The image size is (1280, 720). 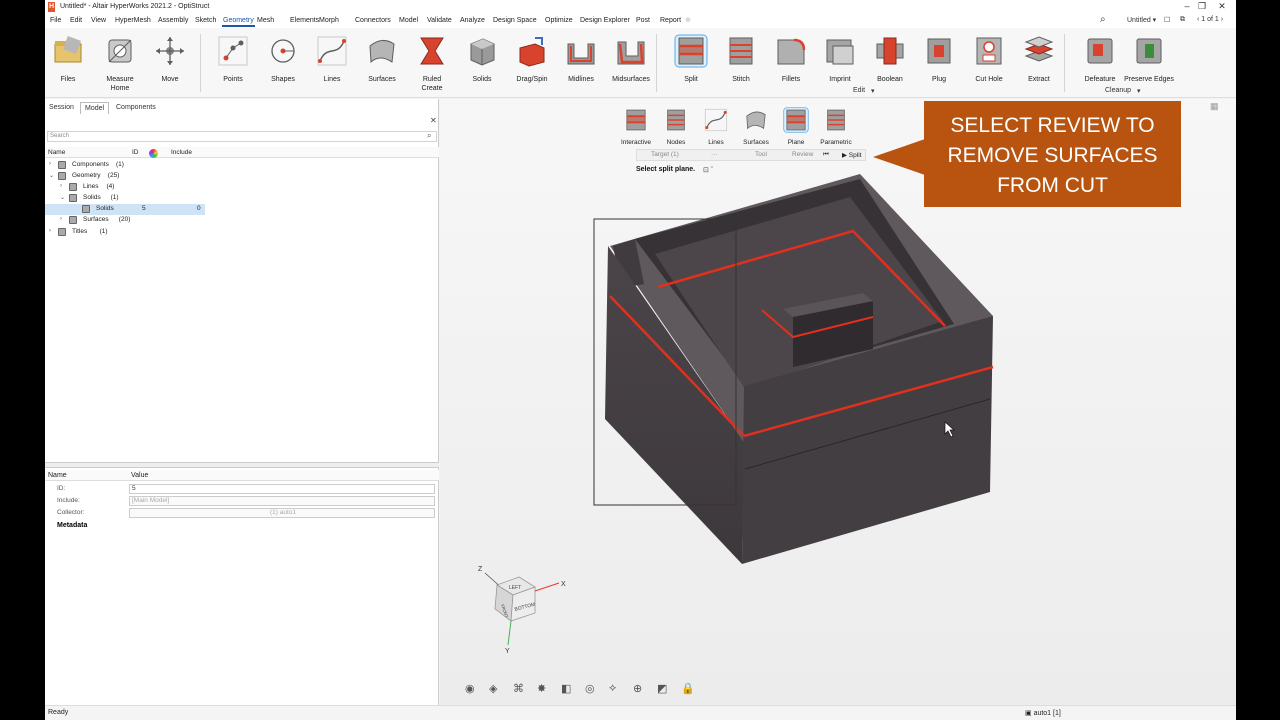 I want to click on view-cube: Z X Y LEFT FRONT BOTTOM, so click(x=530, y=609).